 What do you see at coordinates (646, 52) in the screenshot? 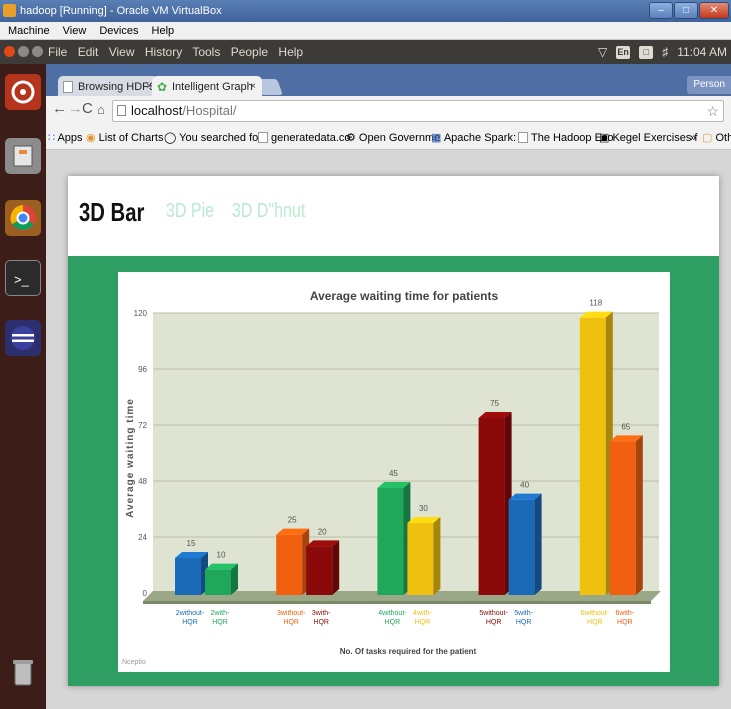
I see `battery-icon: □` at bounding box center [646, 52].